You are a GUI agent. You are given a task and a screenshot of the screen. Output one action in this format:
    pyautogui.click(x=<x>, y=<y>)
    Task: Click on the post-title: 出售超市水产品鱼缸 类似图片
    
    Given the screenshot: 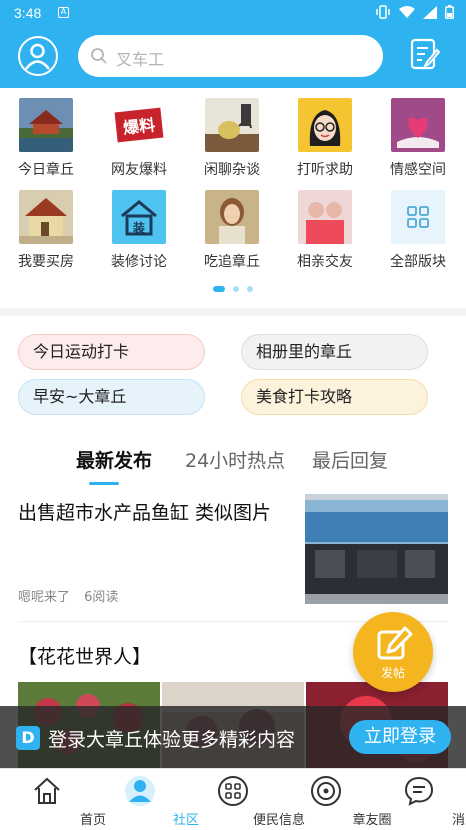 What is the action you would take?
    pyautogui.click(x=144, y=511)
    